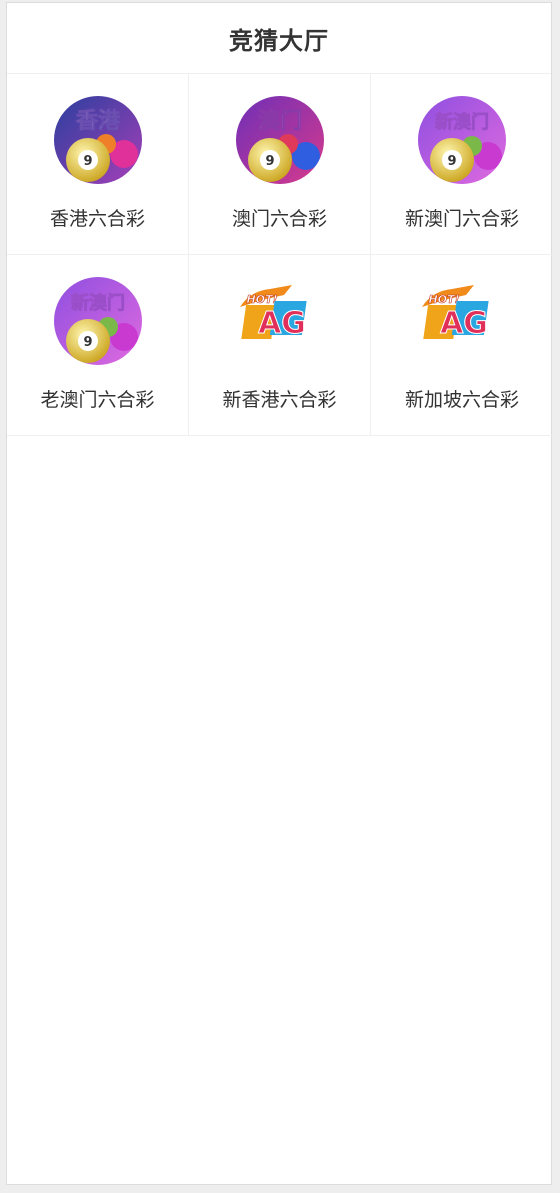 The image size is (560, 1193). What do you see at coordinates (279, 121) in the screenshot?
I see `svg-text: 澳门` at bounding box center [279, 121].